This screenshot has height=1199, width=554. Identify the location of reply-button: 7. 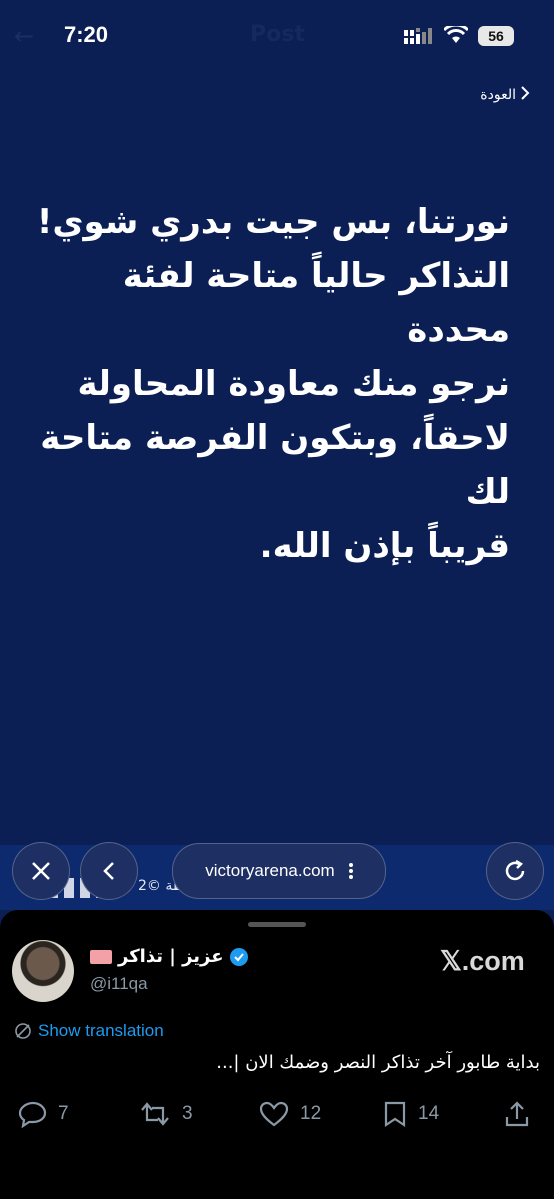
(43, 1114).